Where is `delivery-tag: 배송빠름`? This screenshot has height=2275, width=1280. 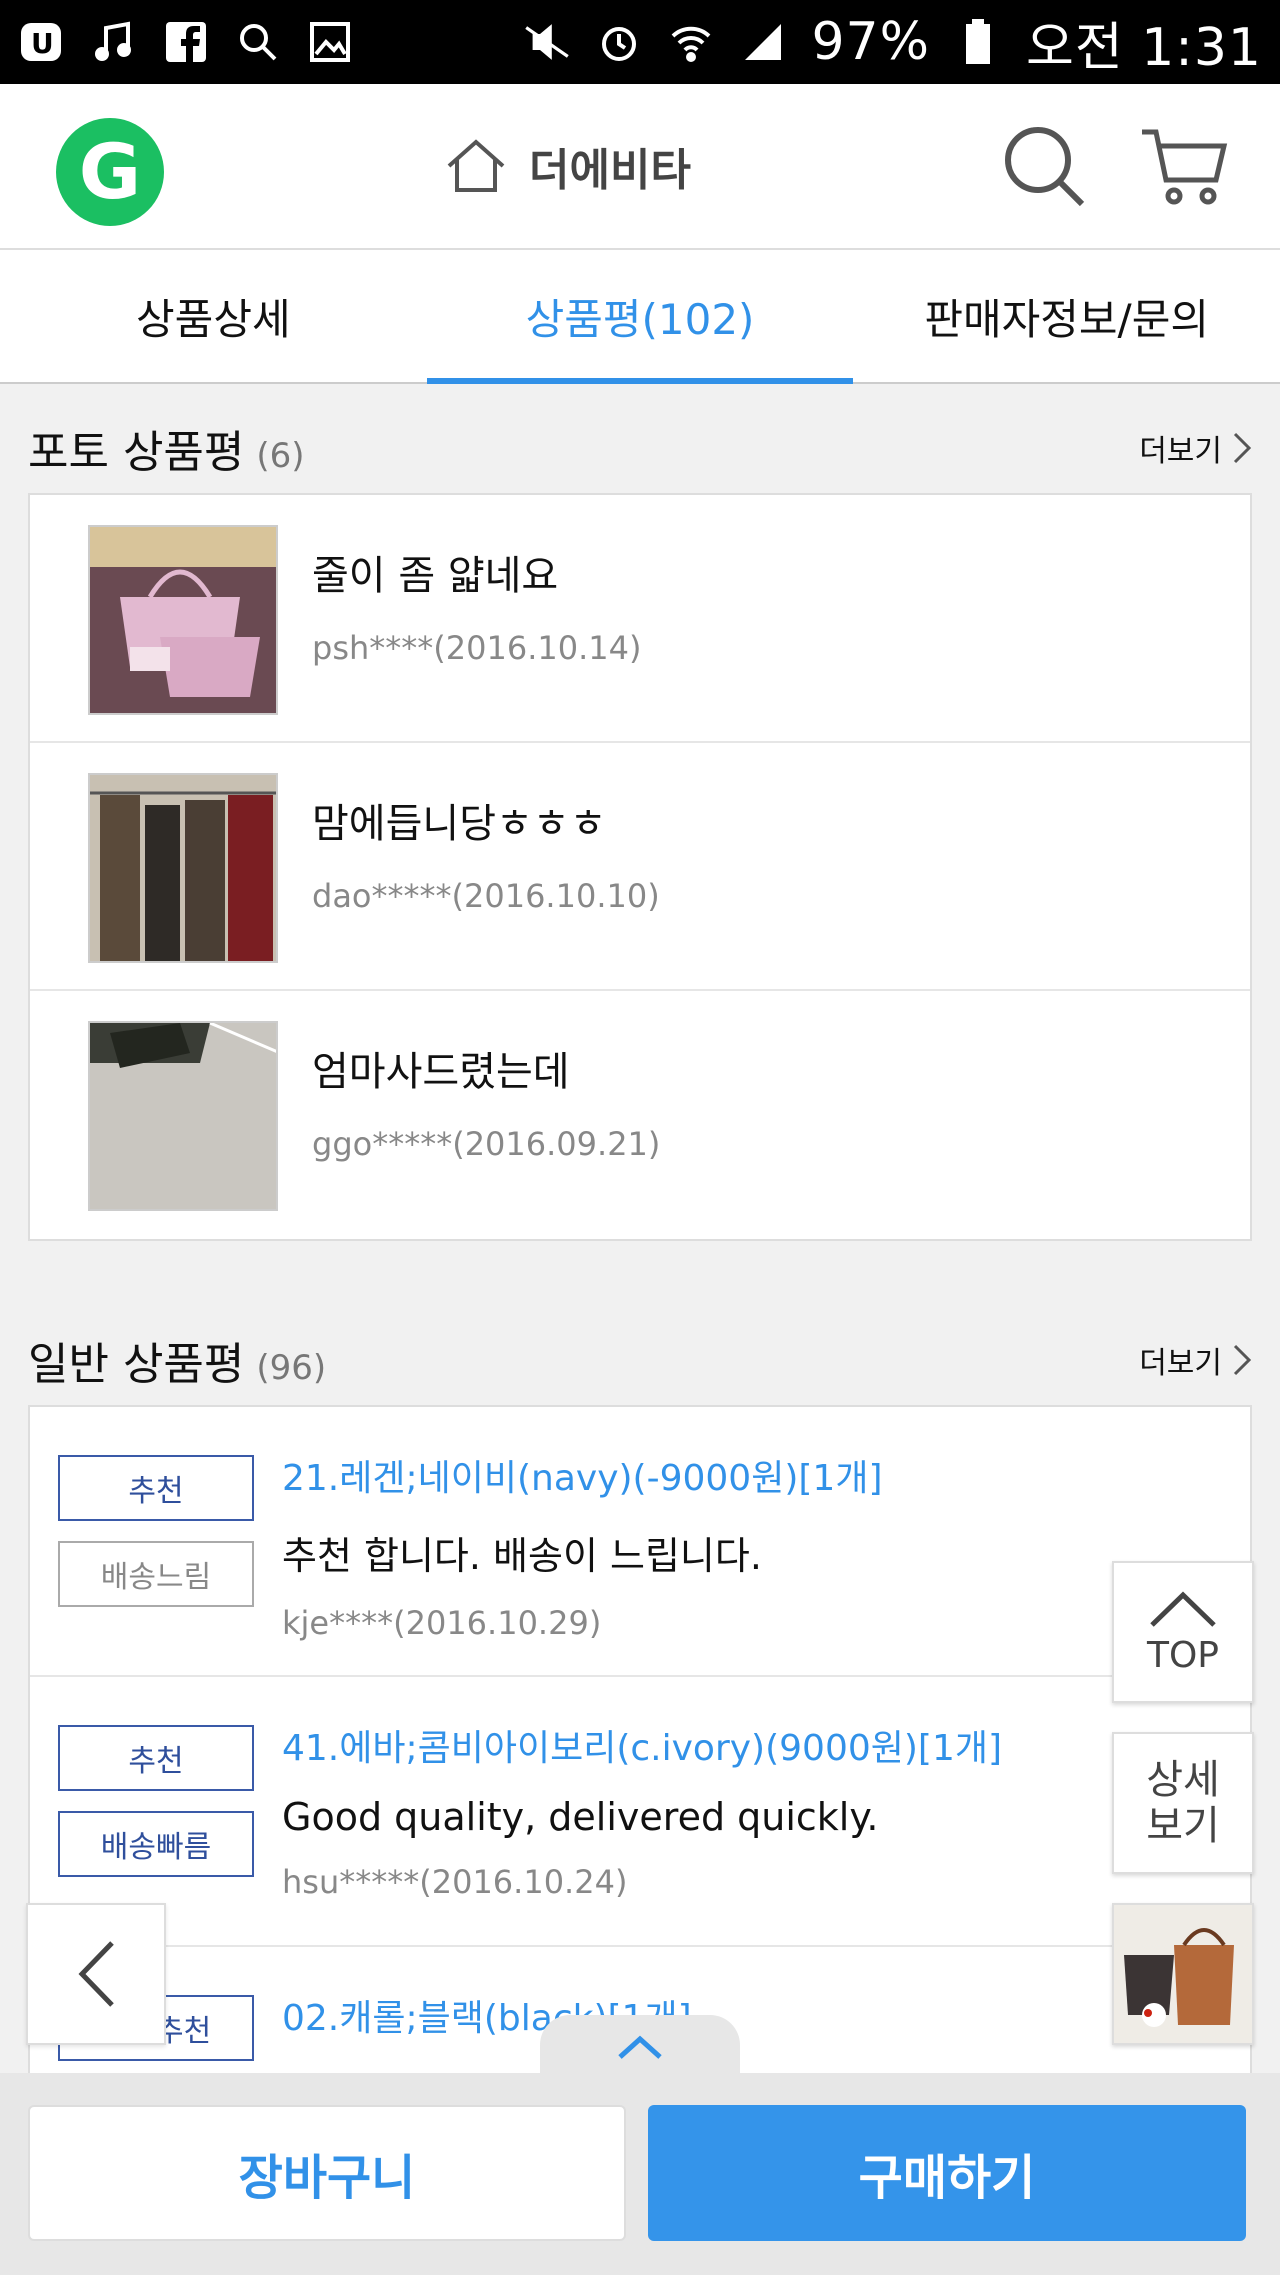 delivery-tag: 배송빠름 is located at coordinates (156, 1844).